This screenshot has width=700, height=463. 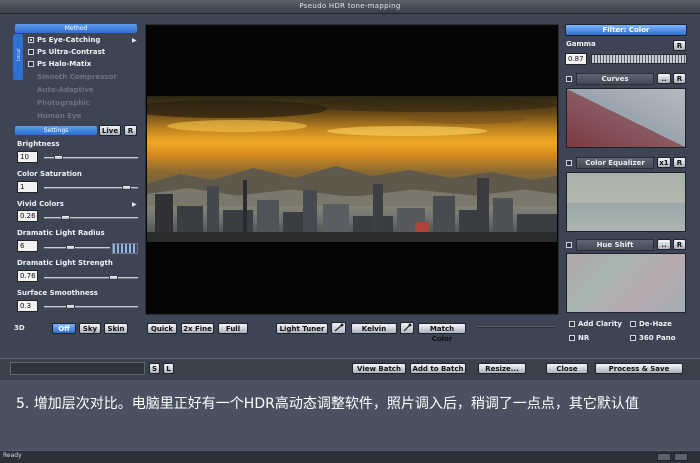 I want to click on equalizer-reset-button: R, so click(x=679, y=162).